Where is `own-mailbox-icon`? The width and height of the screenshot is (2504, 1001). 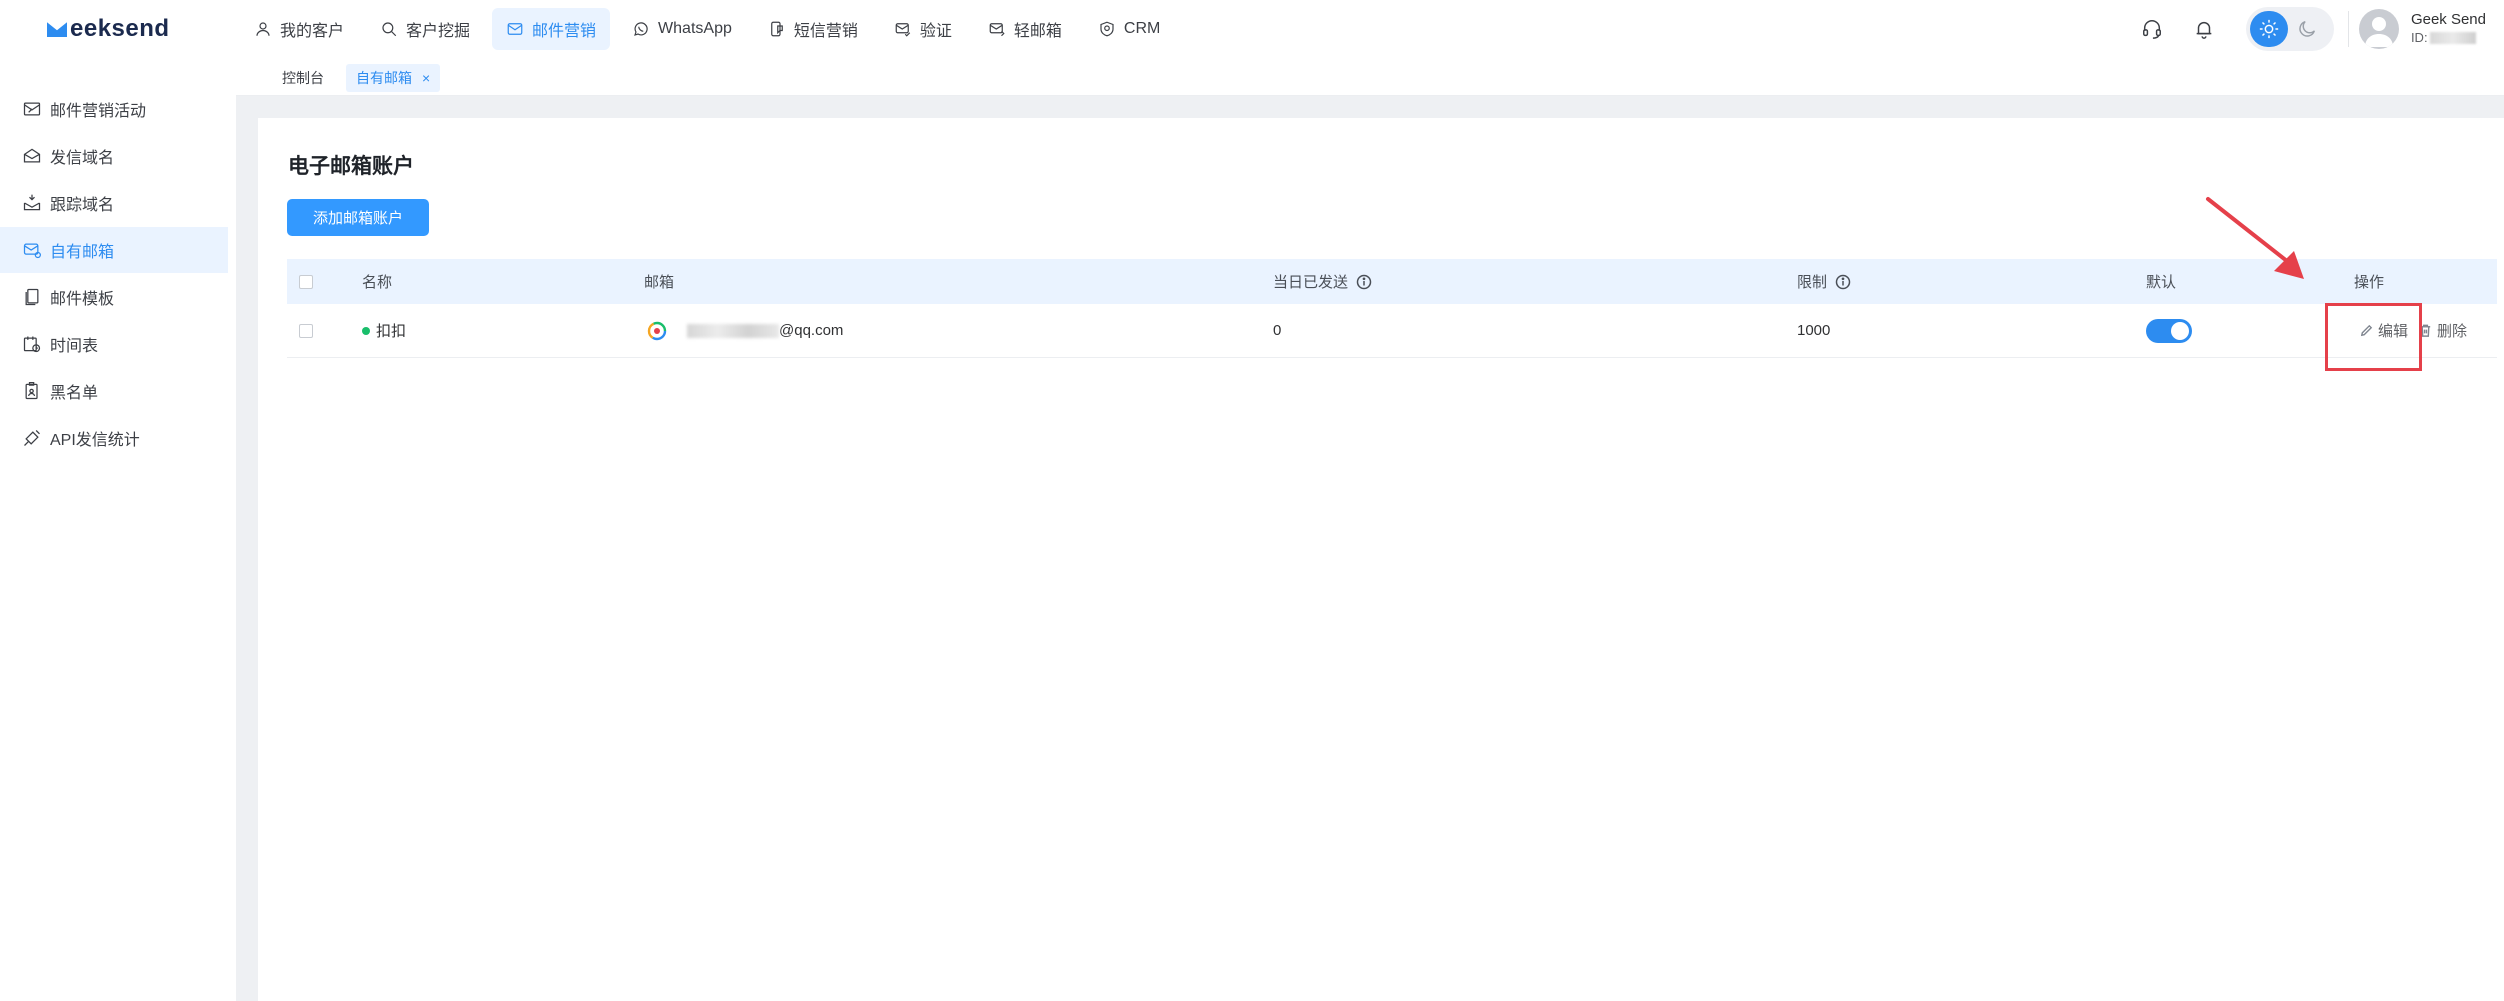 own-mailbox-icon is located at coordinates (32, 251).